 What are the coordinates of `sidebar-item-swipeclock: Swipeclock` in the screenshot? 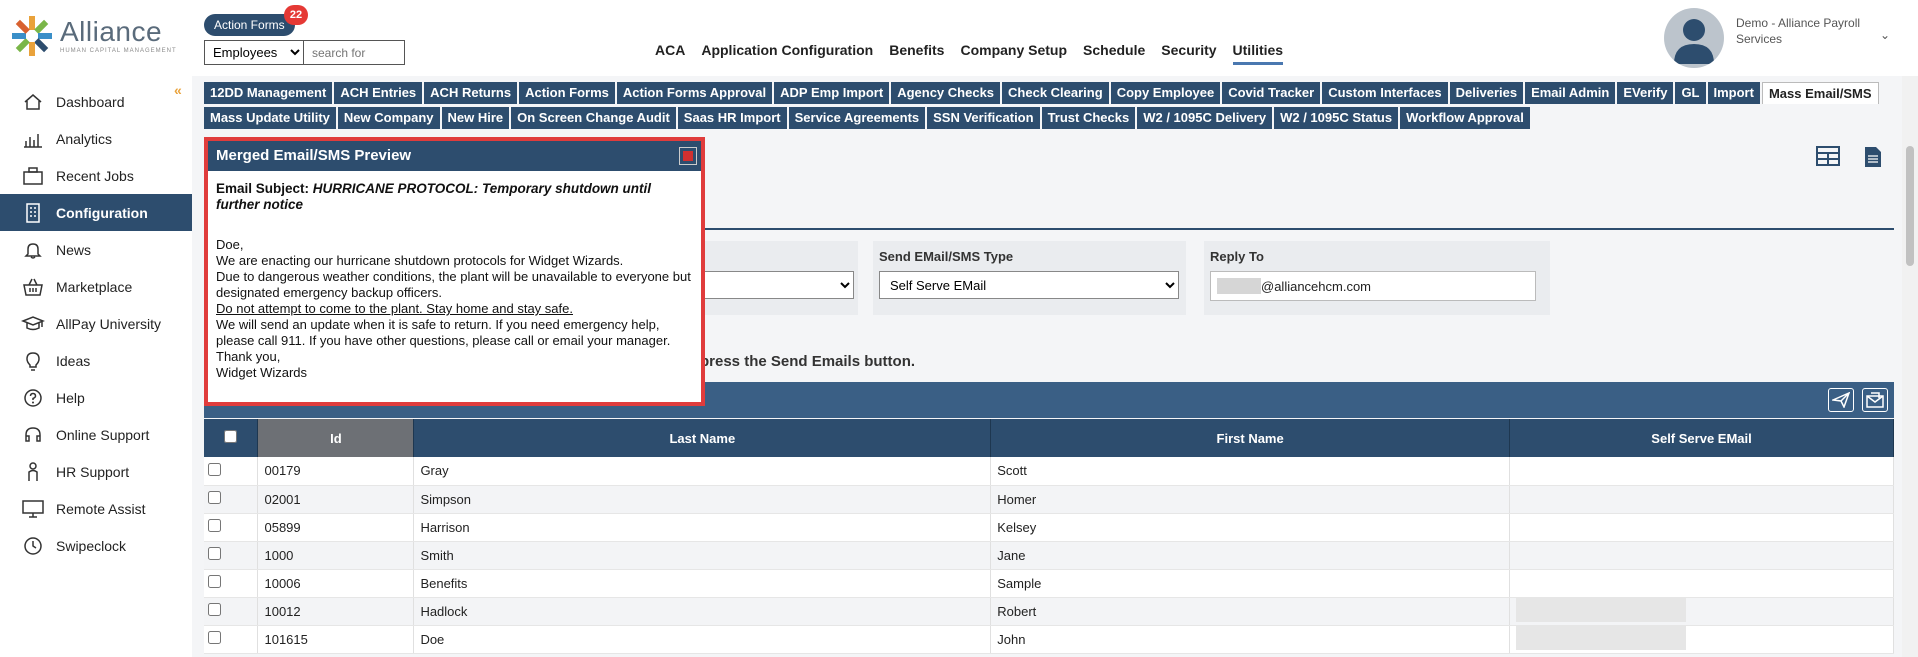 It's located at (96, 545).